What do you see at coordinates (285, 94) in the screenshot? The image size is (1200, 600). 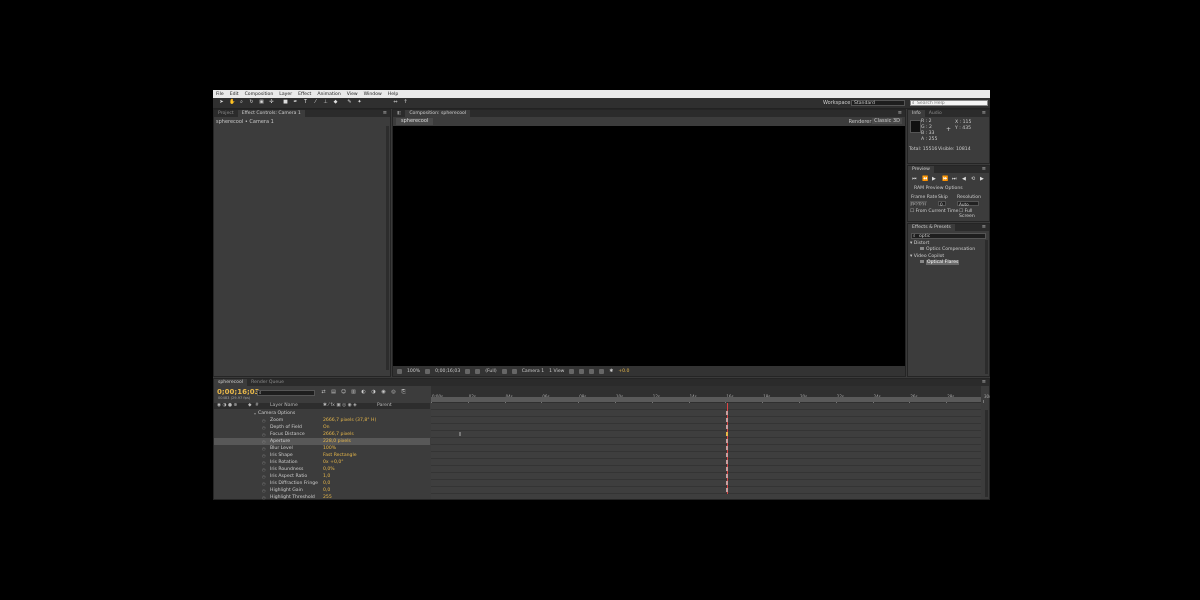 I see `menu-layer: Layer` at bounding box center [285, 94].